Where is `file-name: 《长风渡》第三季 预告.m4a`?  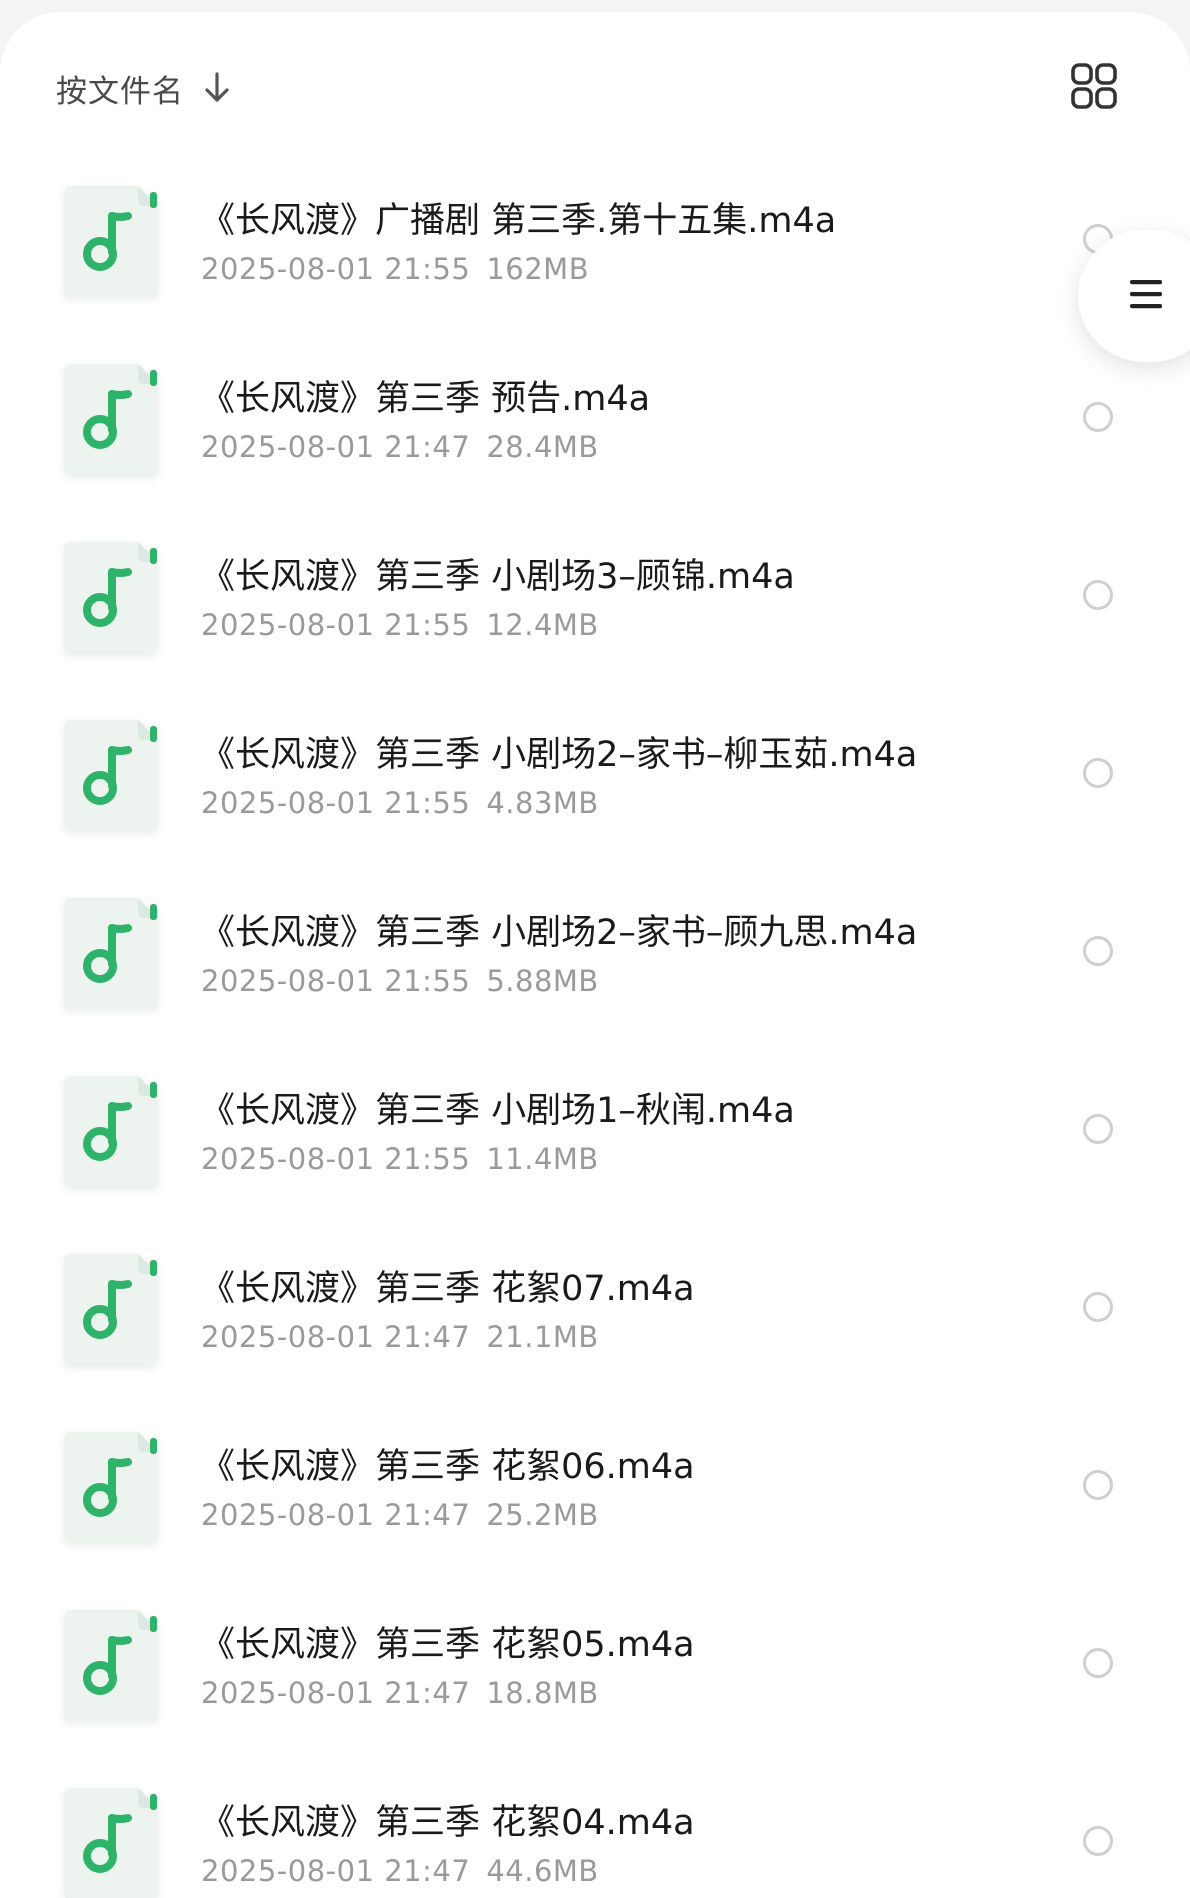 file-name: 《长风渡》第三季 预告.m4a is located at coordinates (425, 399).